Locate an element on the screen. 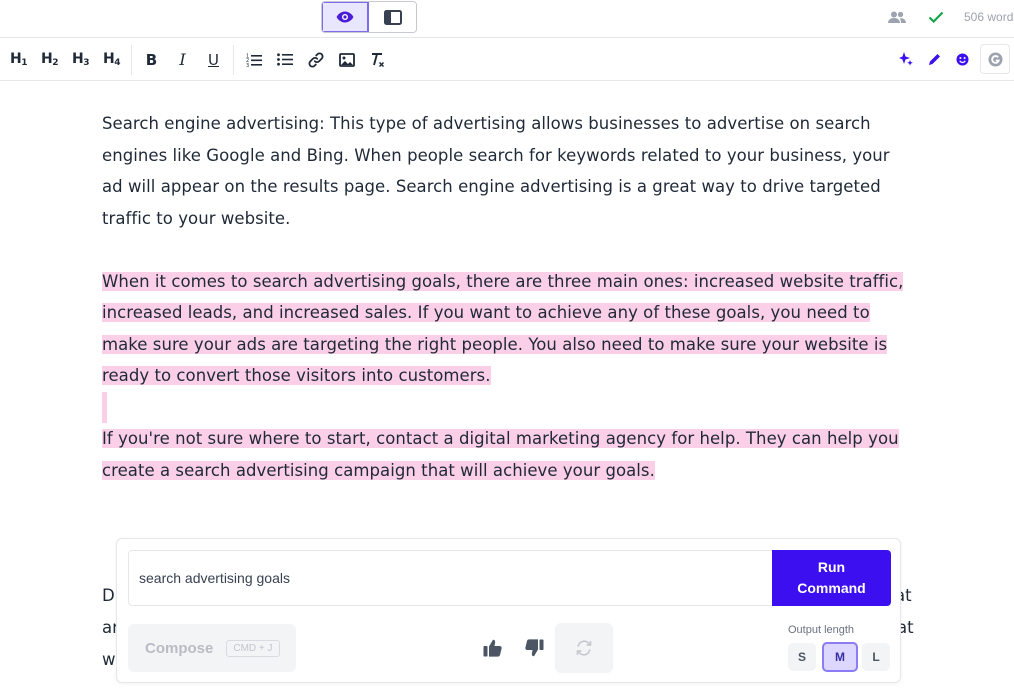  heading-4-letter: H is located at coordinates (109, 59).